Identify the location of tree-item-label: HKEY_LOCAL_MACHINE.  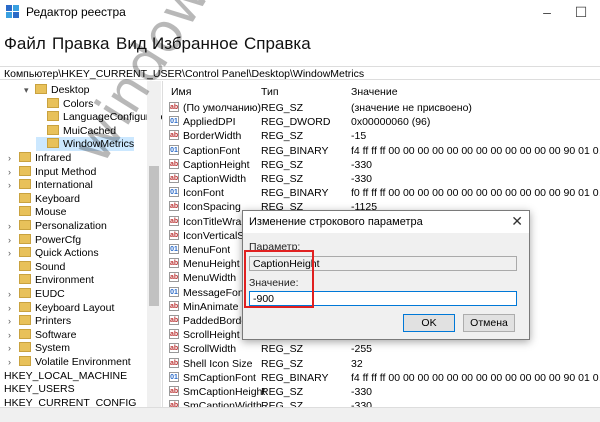
(66, 375).